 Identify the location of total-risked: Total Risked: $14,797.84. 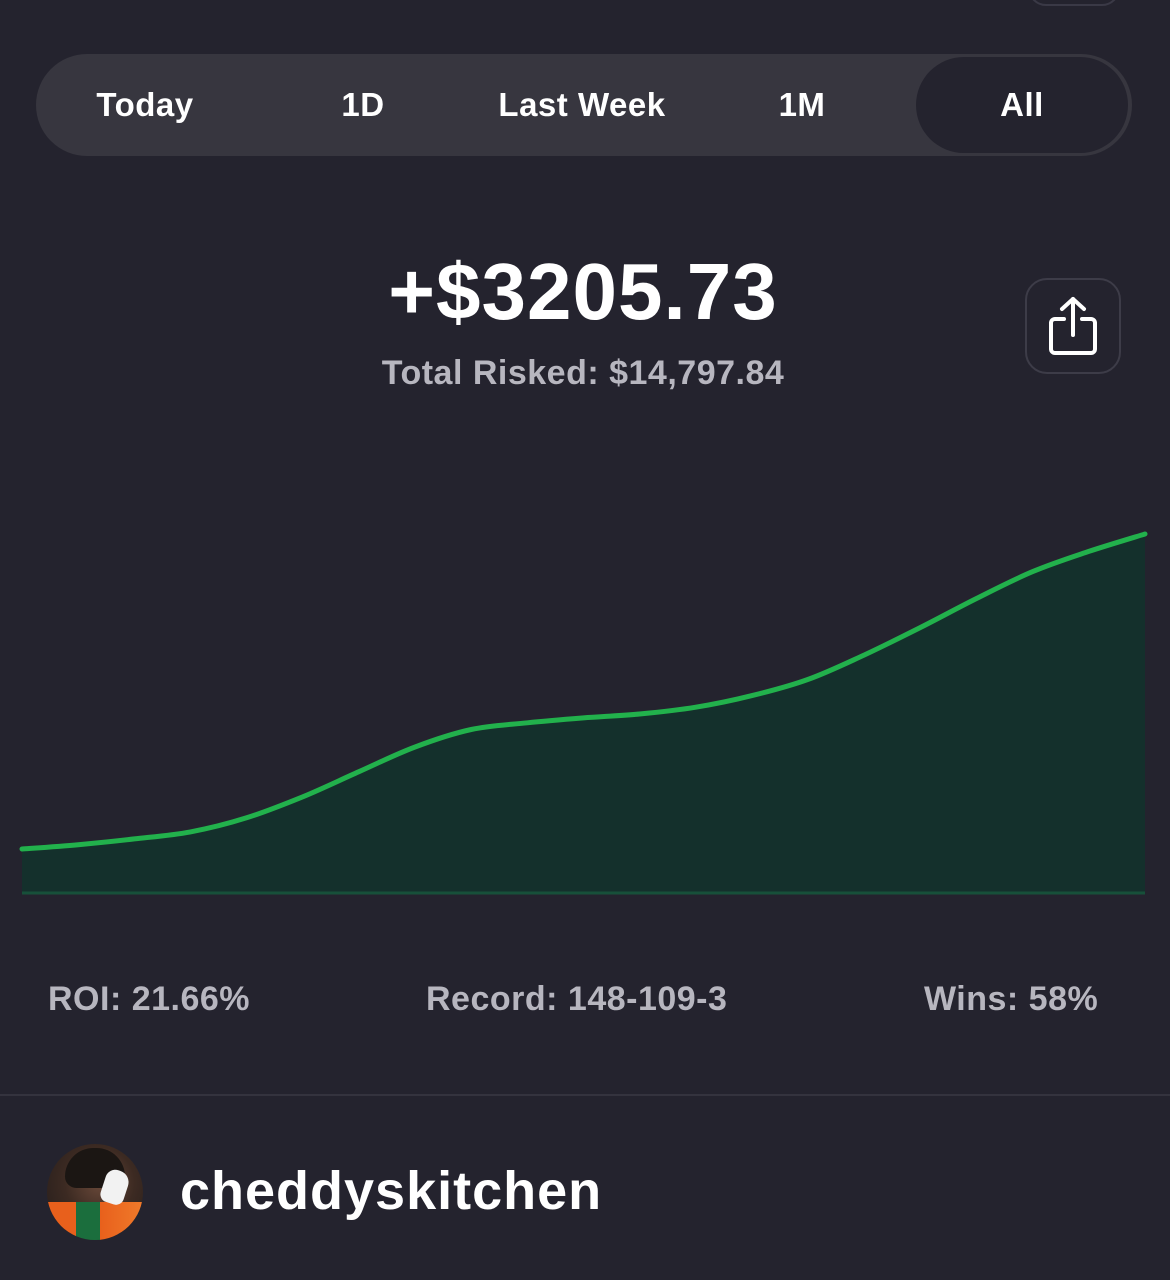
(583, 373).